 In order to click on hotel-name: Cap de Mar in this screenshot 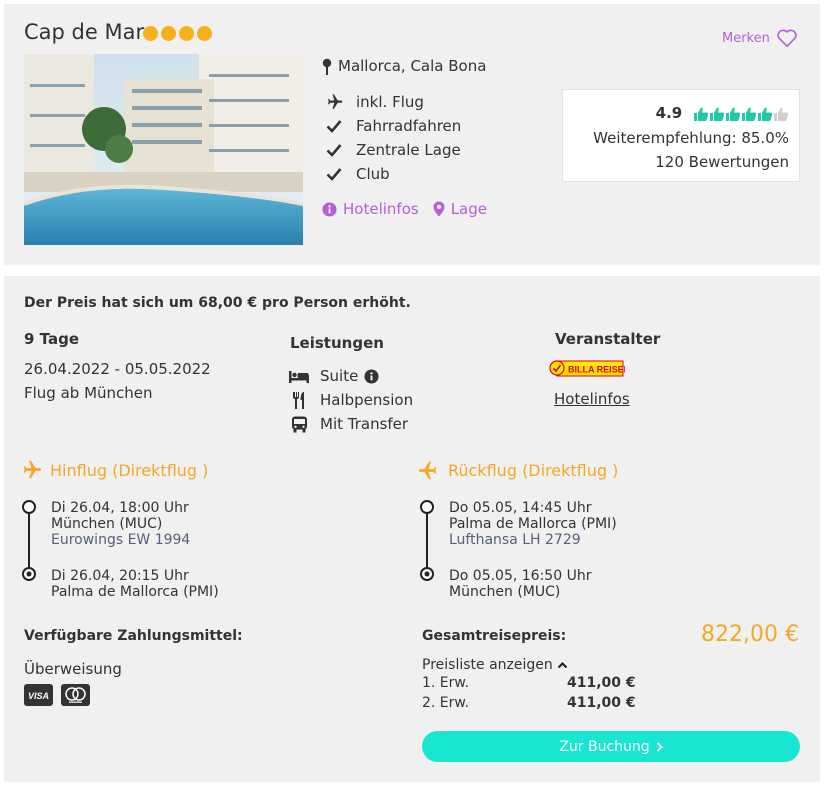, I will do `click(84, 32)`.